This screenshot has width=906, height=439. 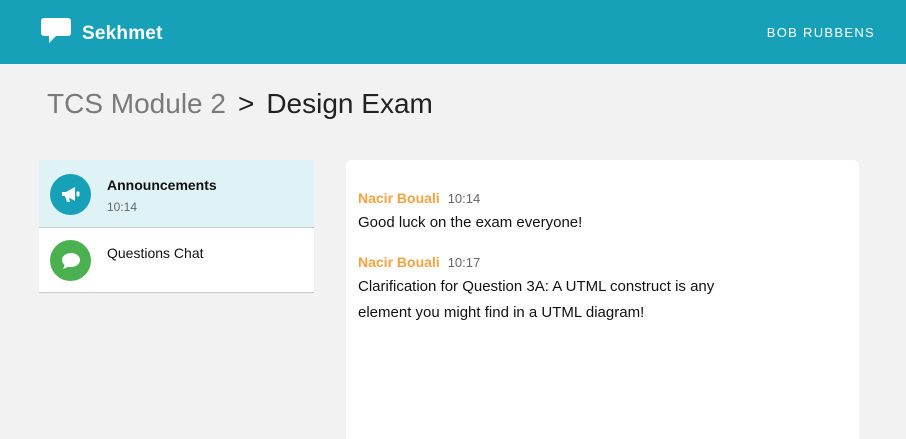 What do you see at coordinates (162, 185) in the screenshot?
I see `channel-name: Announcements` at bounding box center [162, 185].